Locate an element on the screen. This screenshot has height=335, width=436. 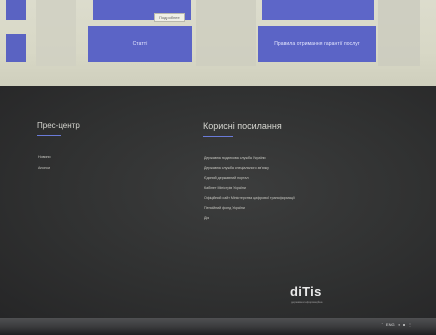
press-center-list: Новини Анонси is located at coordinates (44, 163).